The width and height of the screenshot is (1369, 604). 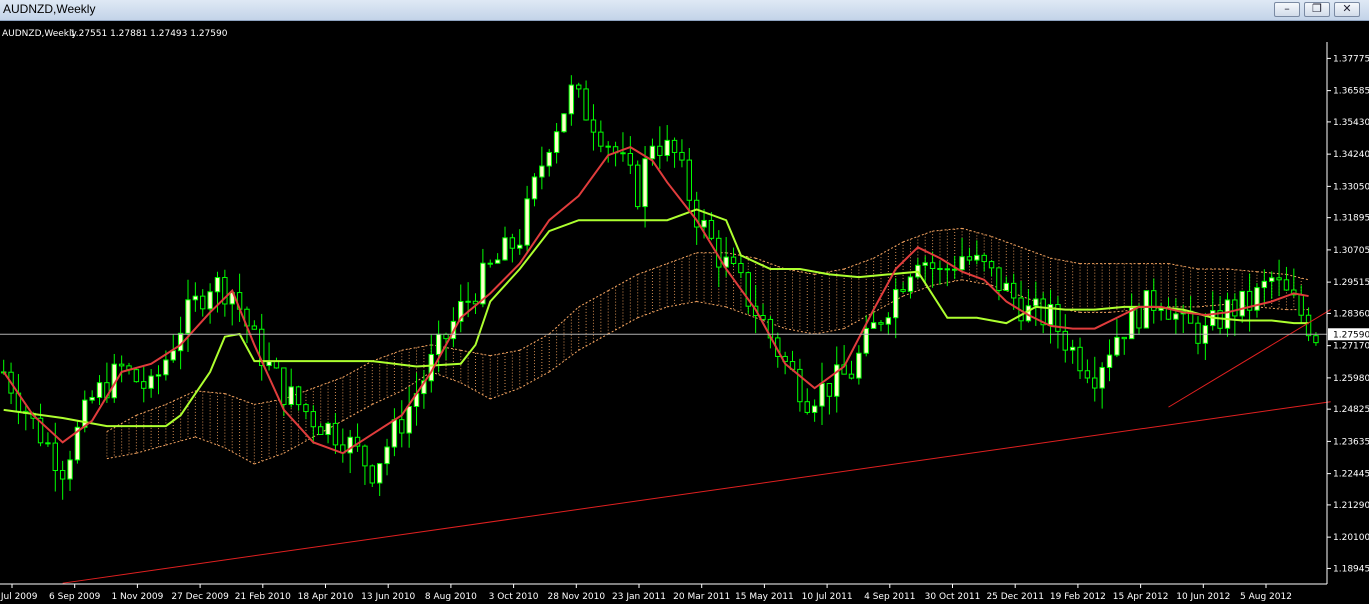 What do you see at coordinates (1351, 335) in the screenshot?
I see `last-price-label: 1.27590` at bounding box center [1351, 335].